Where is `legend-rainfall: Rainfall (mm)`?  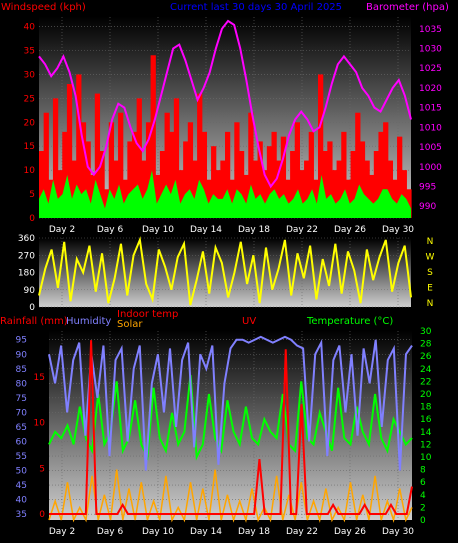 legend-rainfall: Rainfall (mm) is located at coordinates (34, 321).